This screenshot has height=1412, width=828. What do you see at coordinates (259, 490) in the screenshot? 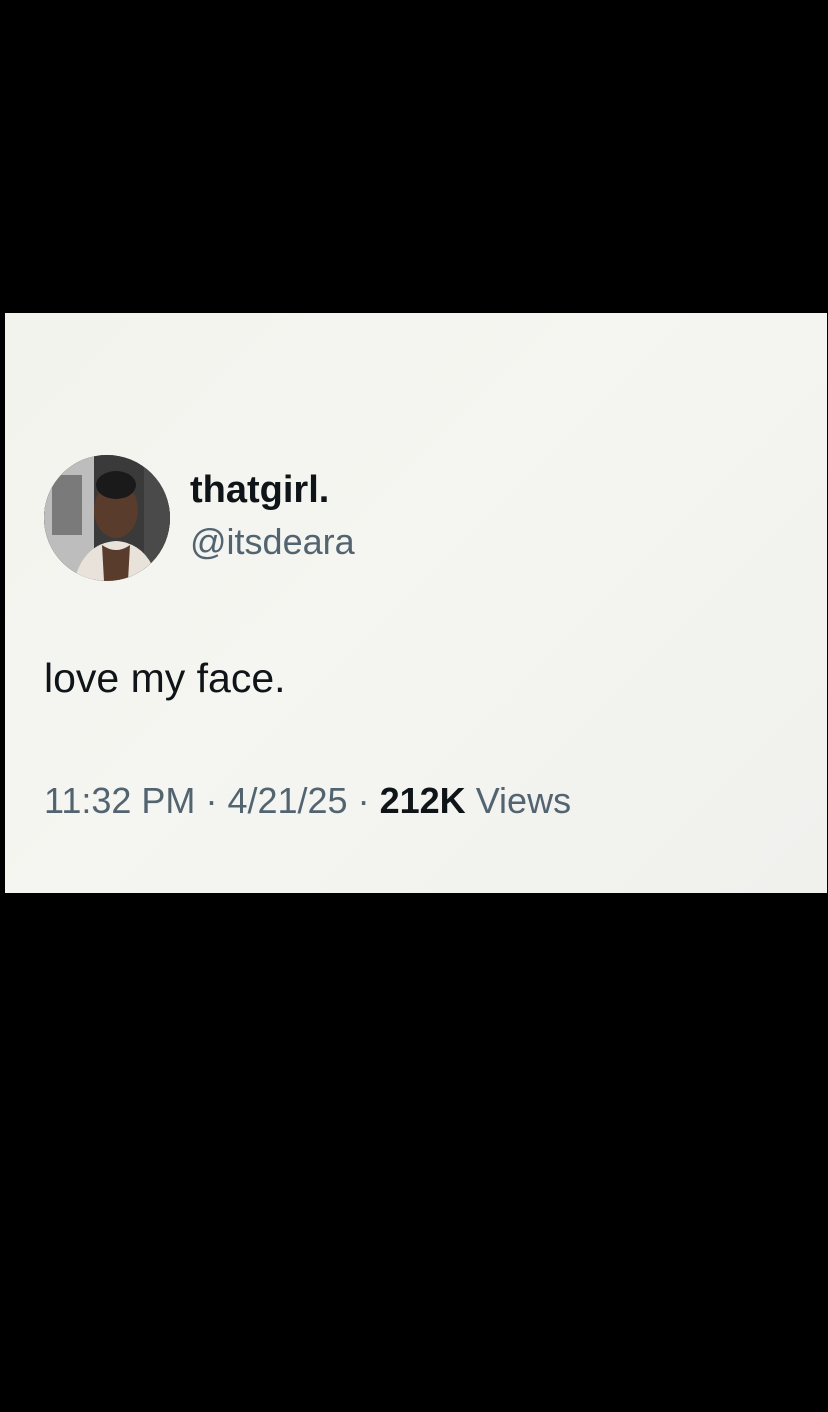
I see `display-name: thatgirl.` at bounding box center [259, 490].